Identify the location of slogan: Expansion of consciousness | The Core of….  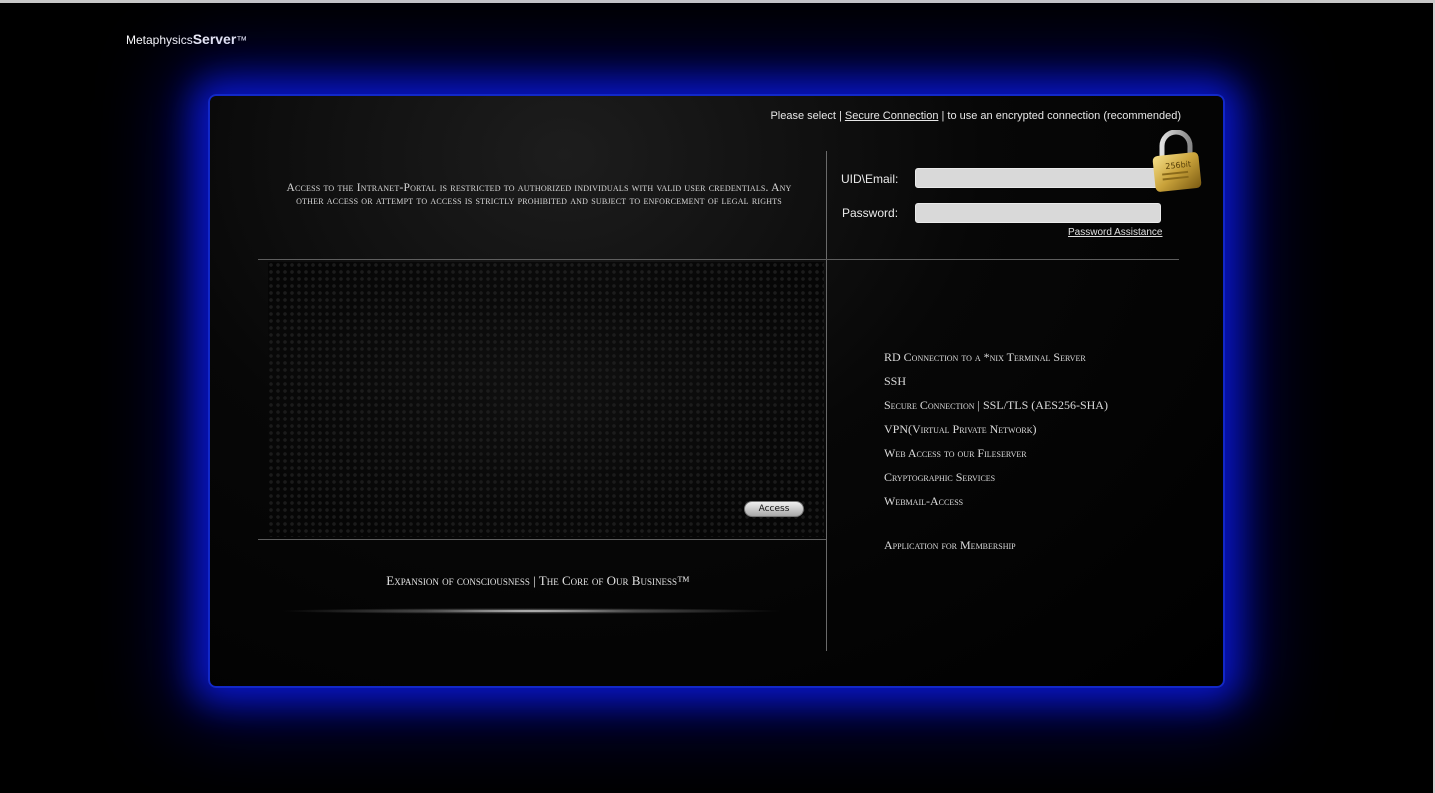
(538, 580).